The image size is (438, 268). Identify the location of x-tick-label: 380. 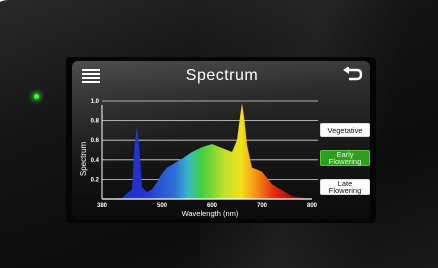
(102, 206).